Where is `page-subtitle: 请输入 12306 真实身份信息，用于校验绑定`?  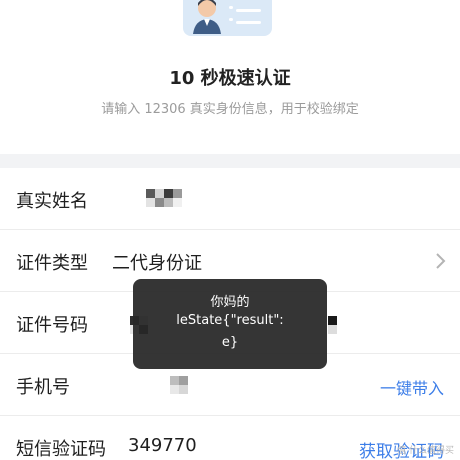 page-subtitle: 请输入 12306 真实身份信息，用于校验绑定 is located at coordinates (230, 109).